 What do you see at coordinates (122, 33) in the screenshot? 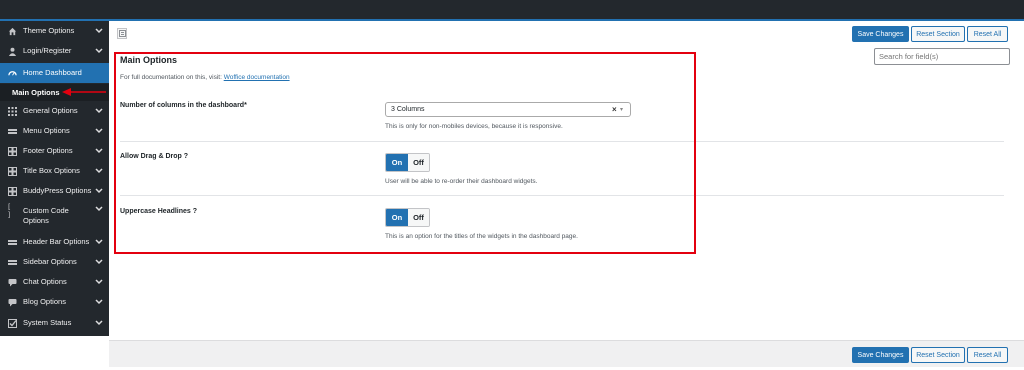
I see `expand-panel-icon` at bounding box center [122, 33].